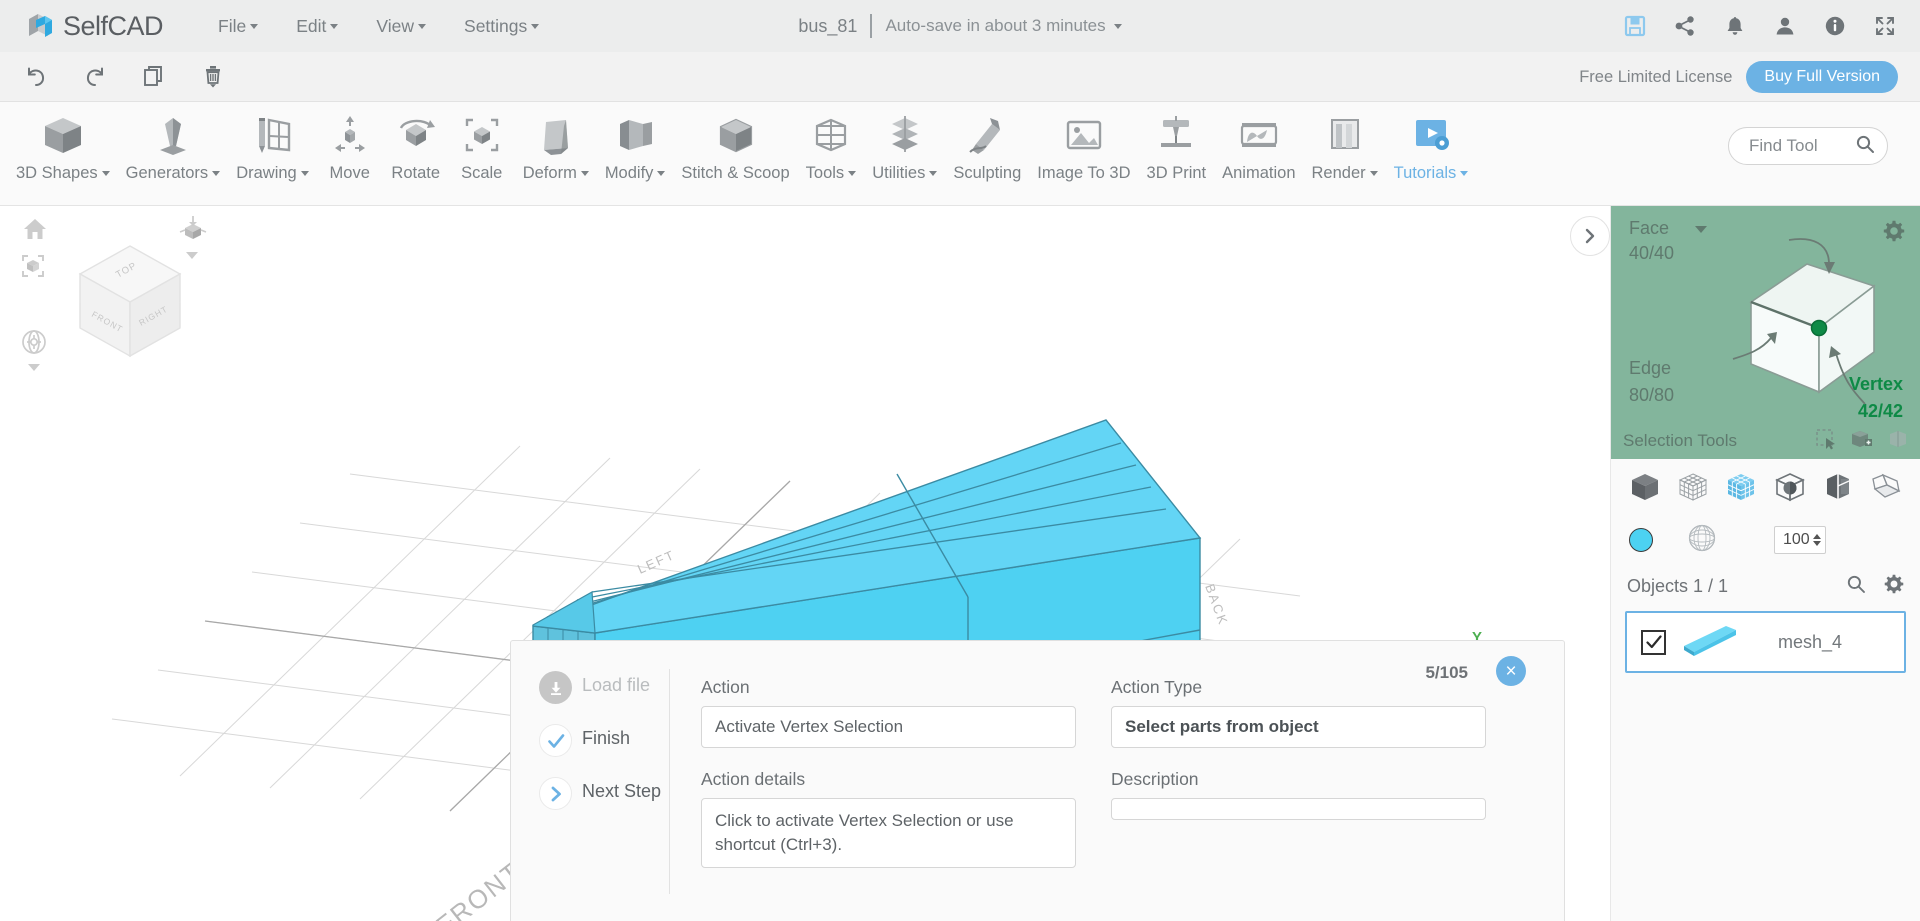 The image size is (1920, 921). Describe the element at coordinates (33, 268) in the screenshot. I see `fit-to-view-icon` at that location.